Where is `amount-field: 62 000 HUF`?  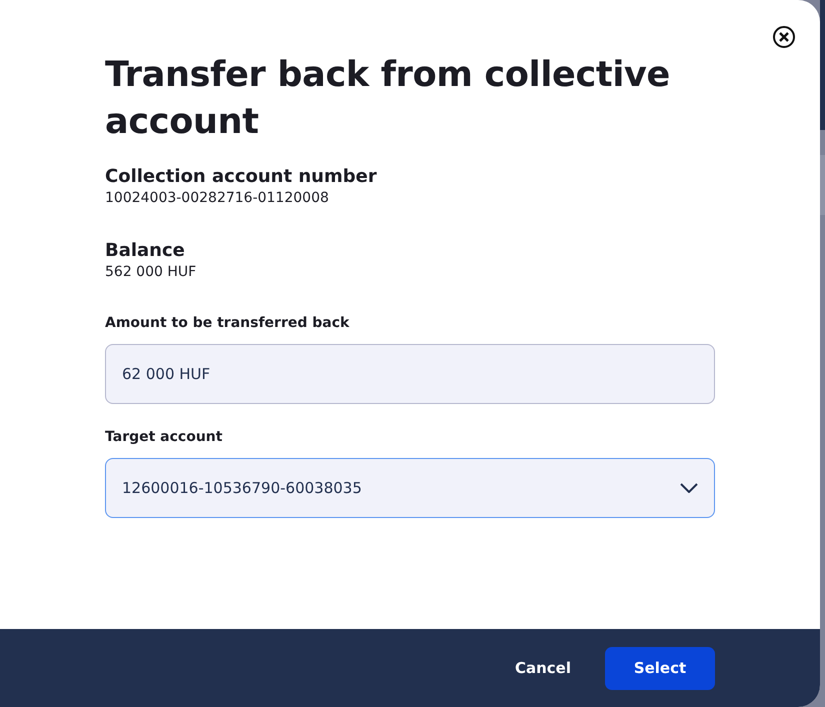
amount-field: 62 000 HUF is located at coordinates (410, 374).